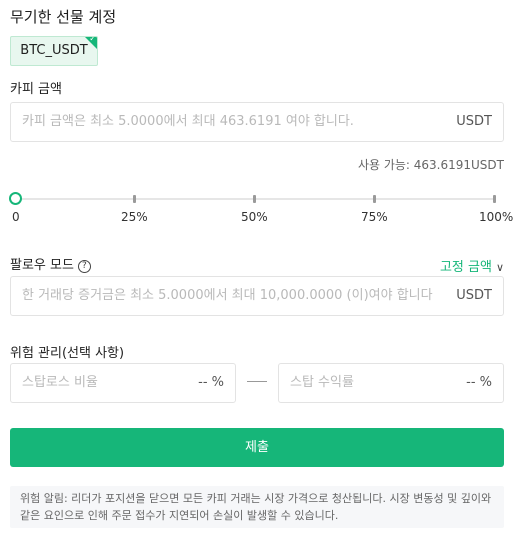 The height and width of the screenshot is (538, 522). Describe the element at coordinates (322, 382) in the screenshot. I see `take-profit-placeholder: 스탑 수익률` at that location.